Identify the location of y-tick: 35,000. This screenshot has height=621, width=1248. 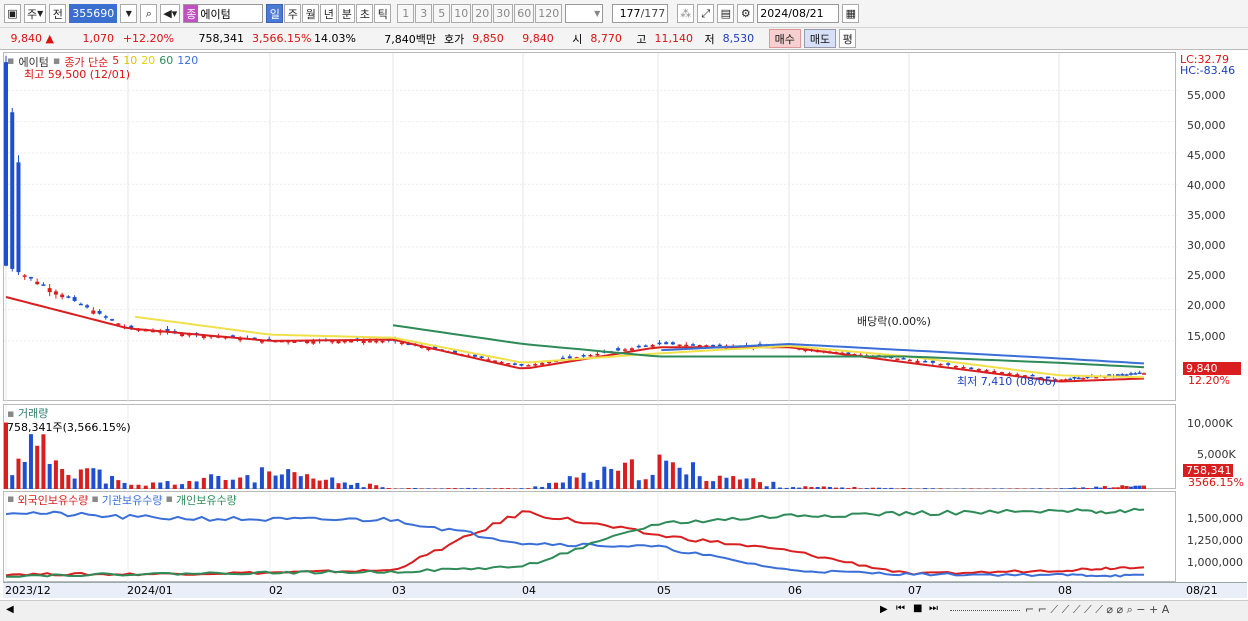
(1206, 215).